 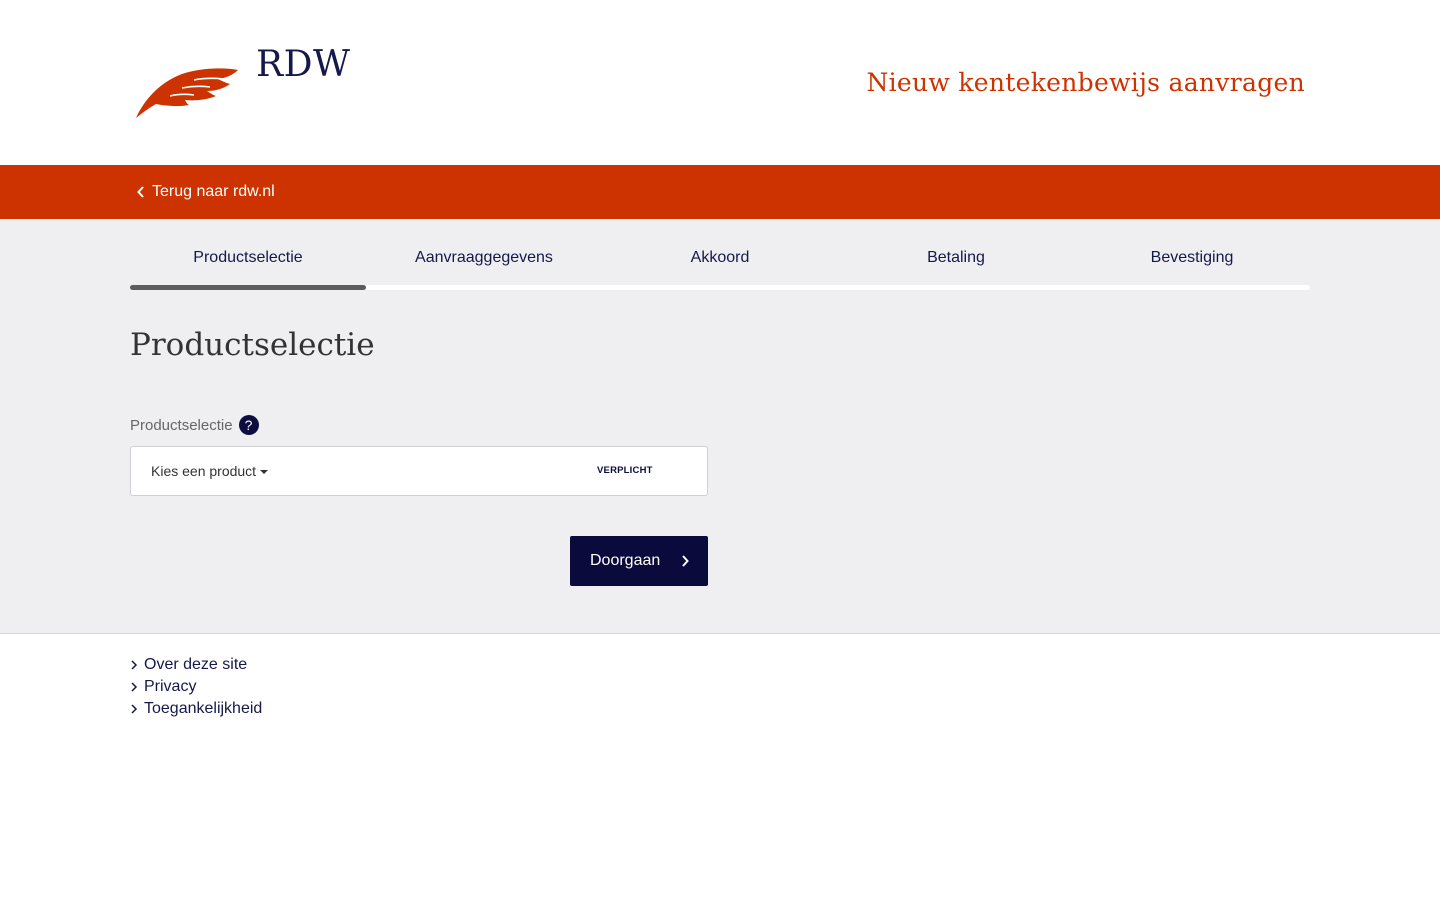 I want to click on step-akkoord: Akkoord, so click(x=720, y=255).